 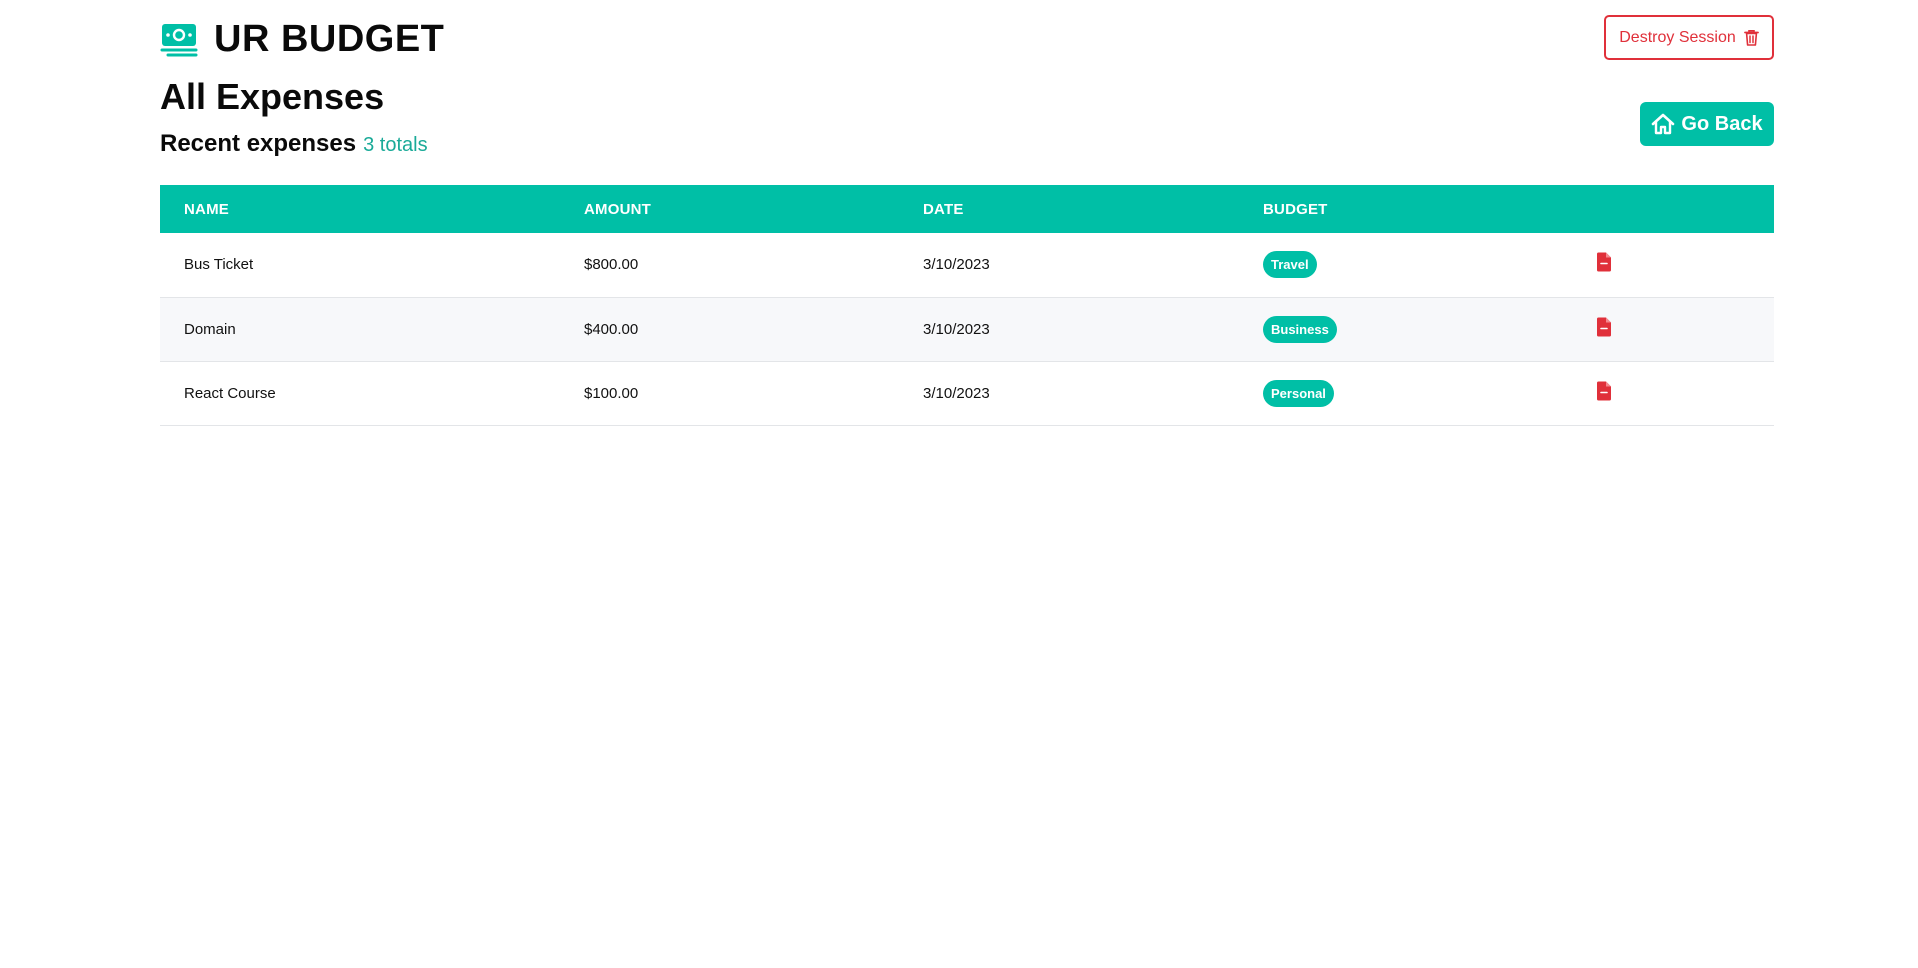 I want to click on trash-icon, so click(x=1751, y=38).